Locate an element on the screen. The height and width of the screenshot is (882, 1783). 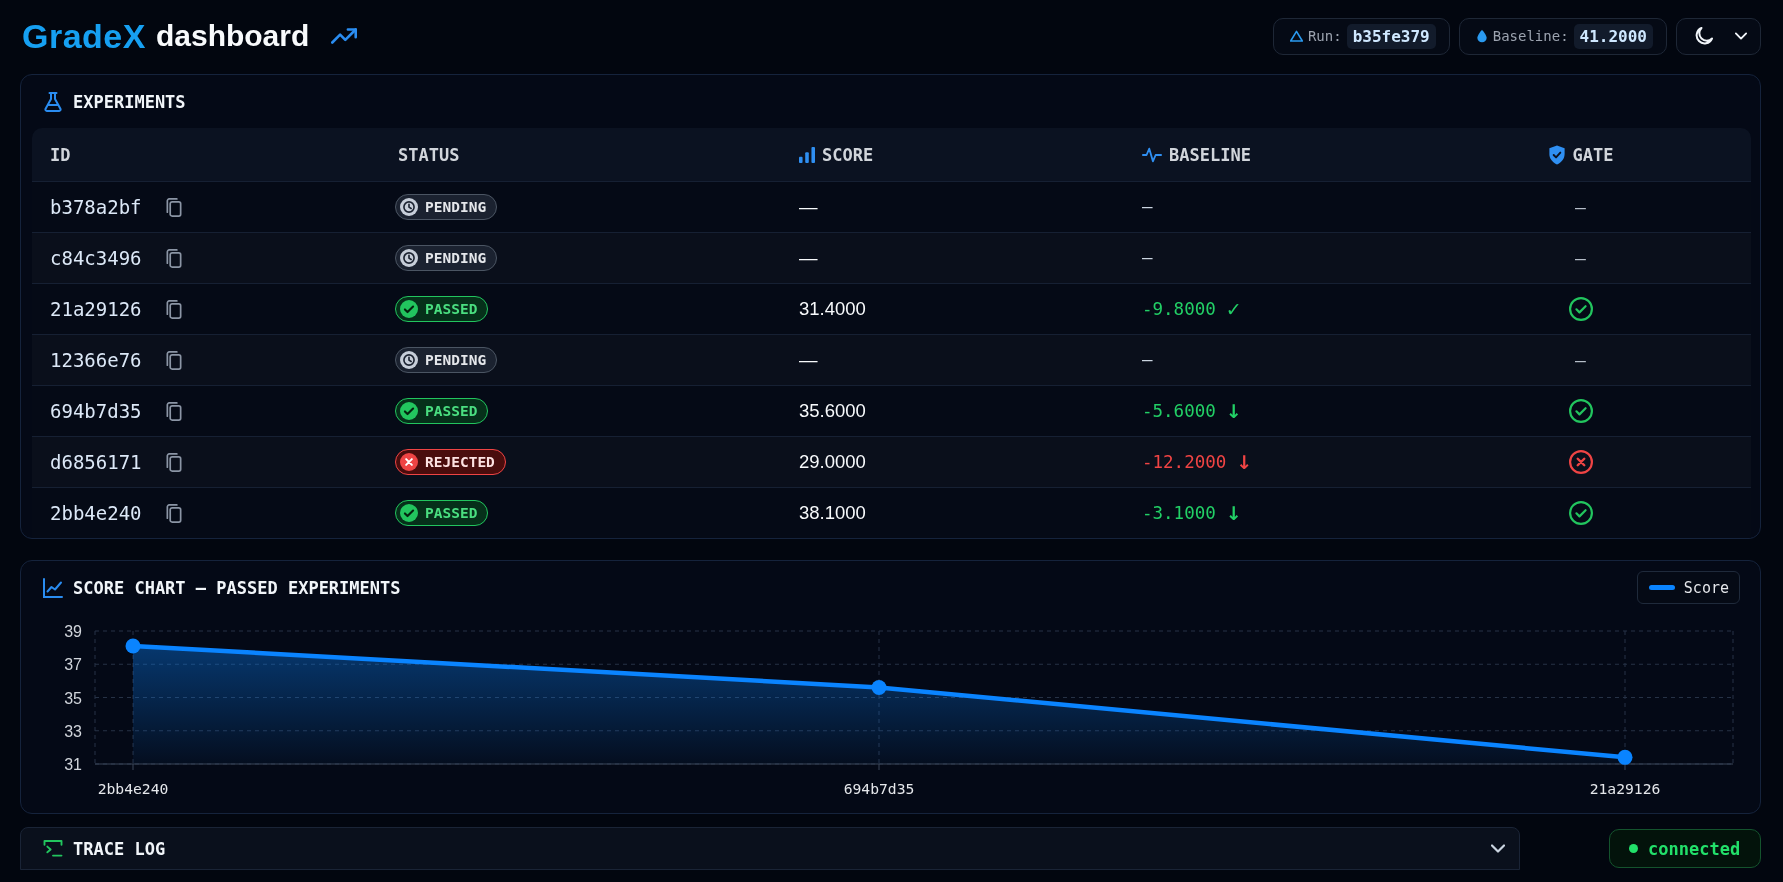
chevron-down-icon is located at coordinates (1741, 36).